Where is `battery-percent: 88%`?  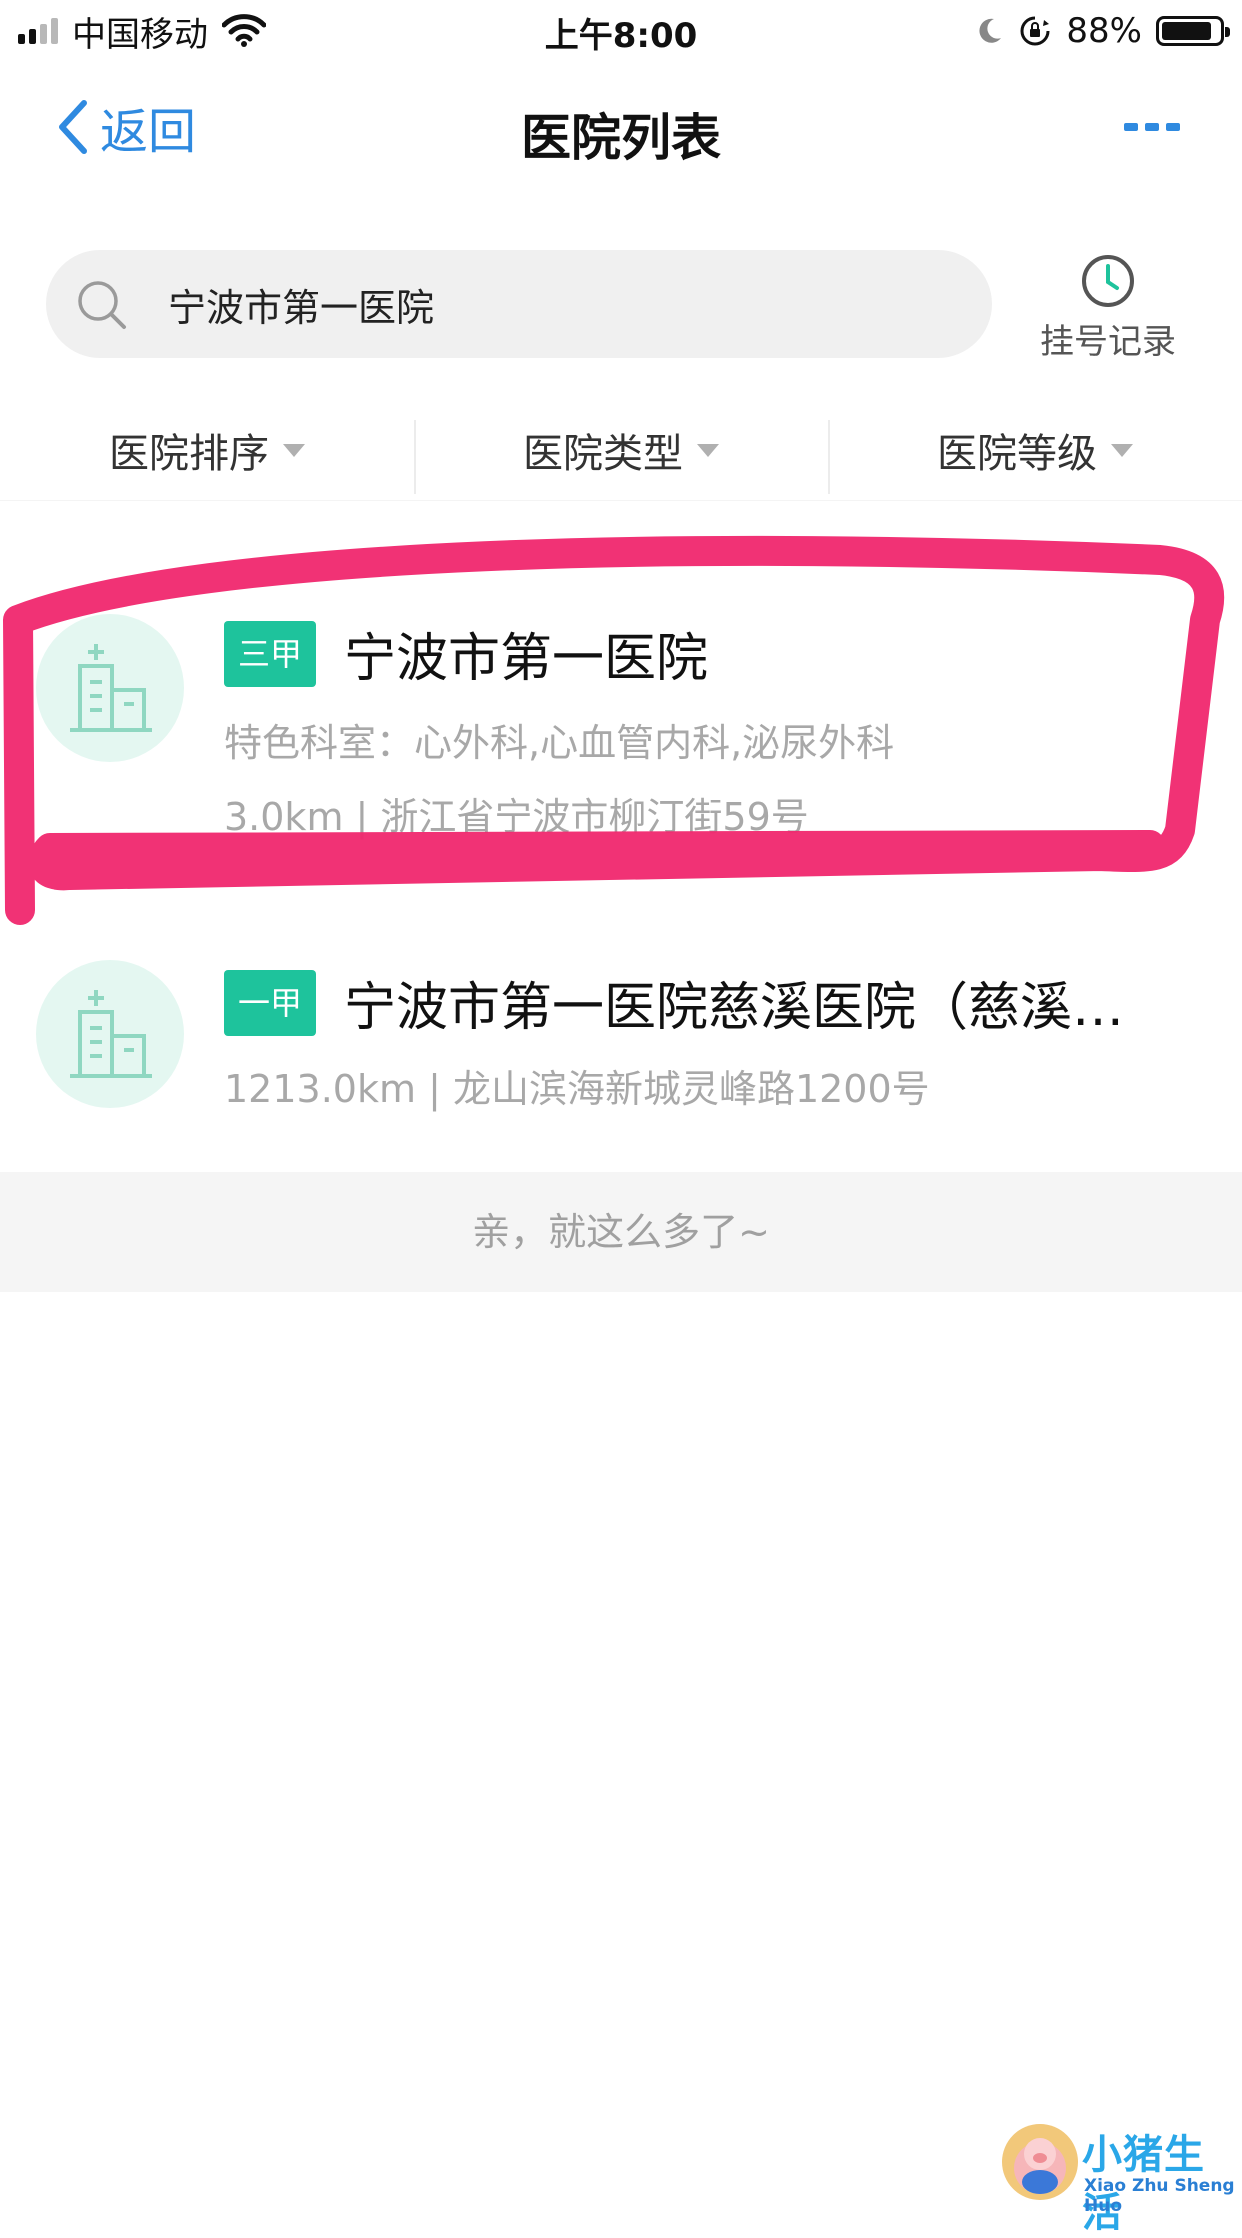 battery-percent: 88% is located at coordinates (1104, 31).